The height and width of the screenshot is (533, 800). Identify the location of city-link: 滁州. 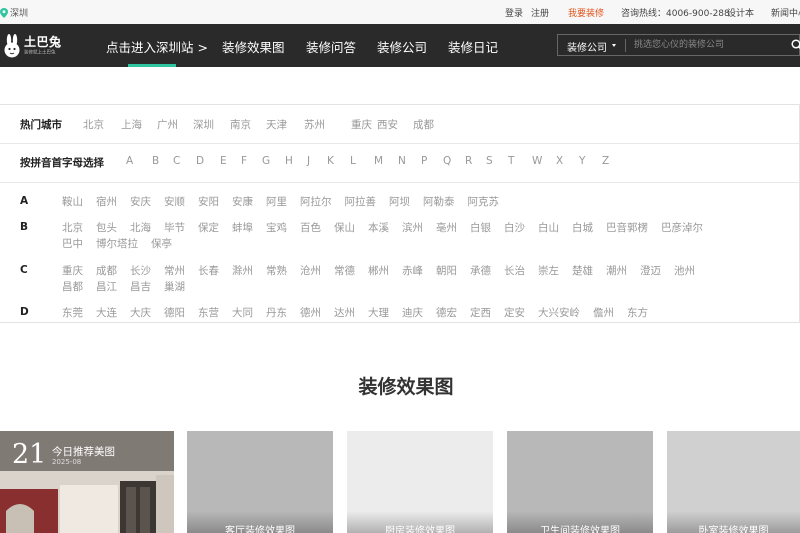
(242, 270).